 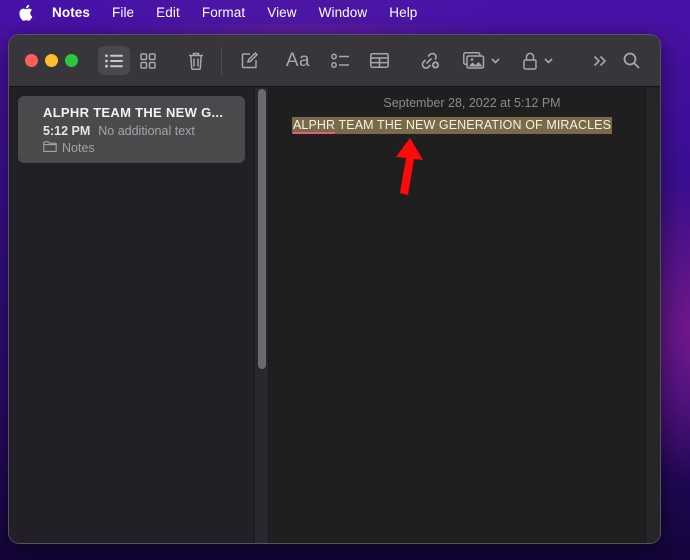 I want to click on menu-view: View, so click(x=281, y=12).